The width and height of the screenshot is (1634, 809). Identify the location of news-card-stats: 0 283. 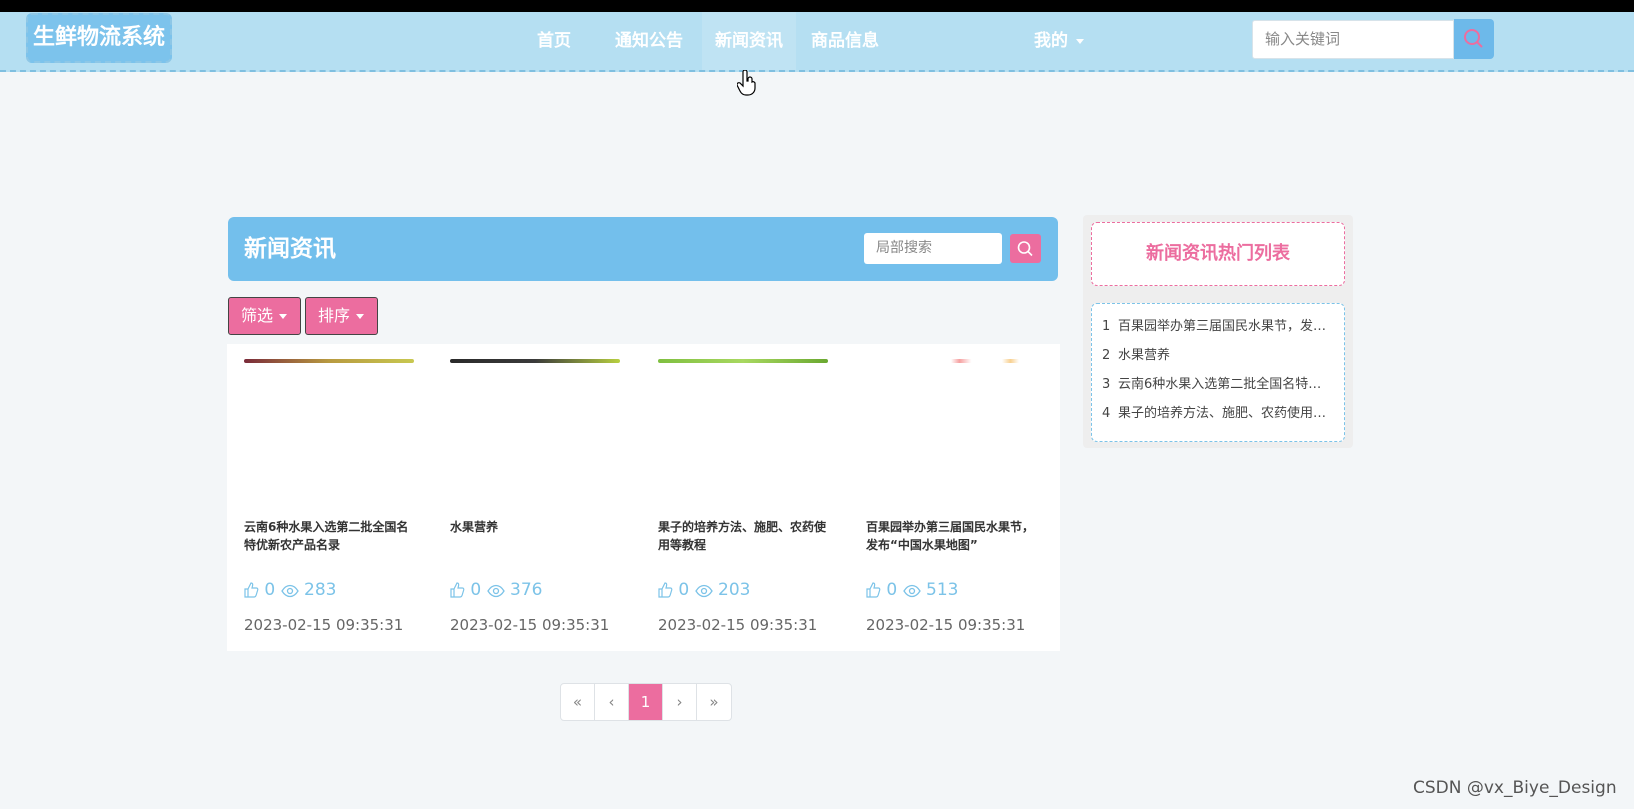
(290, 590).